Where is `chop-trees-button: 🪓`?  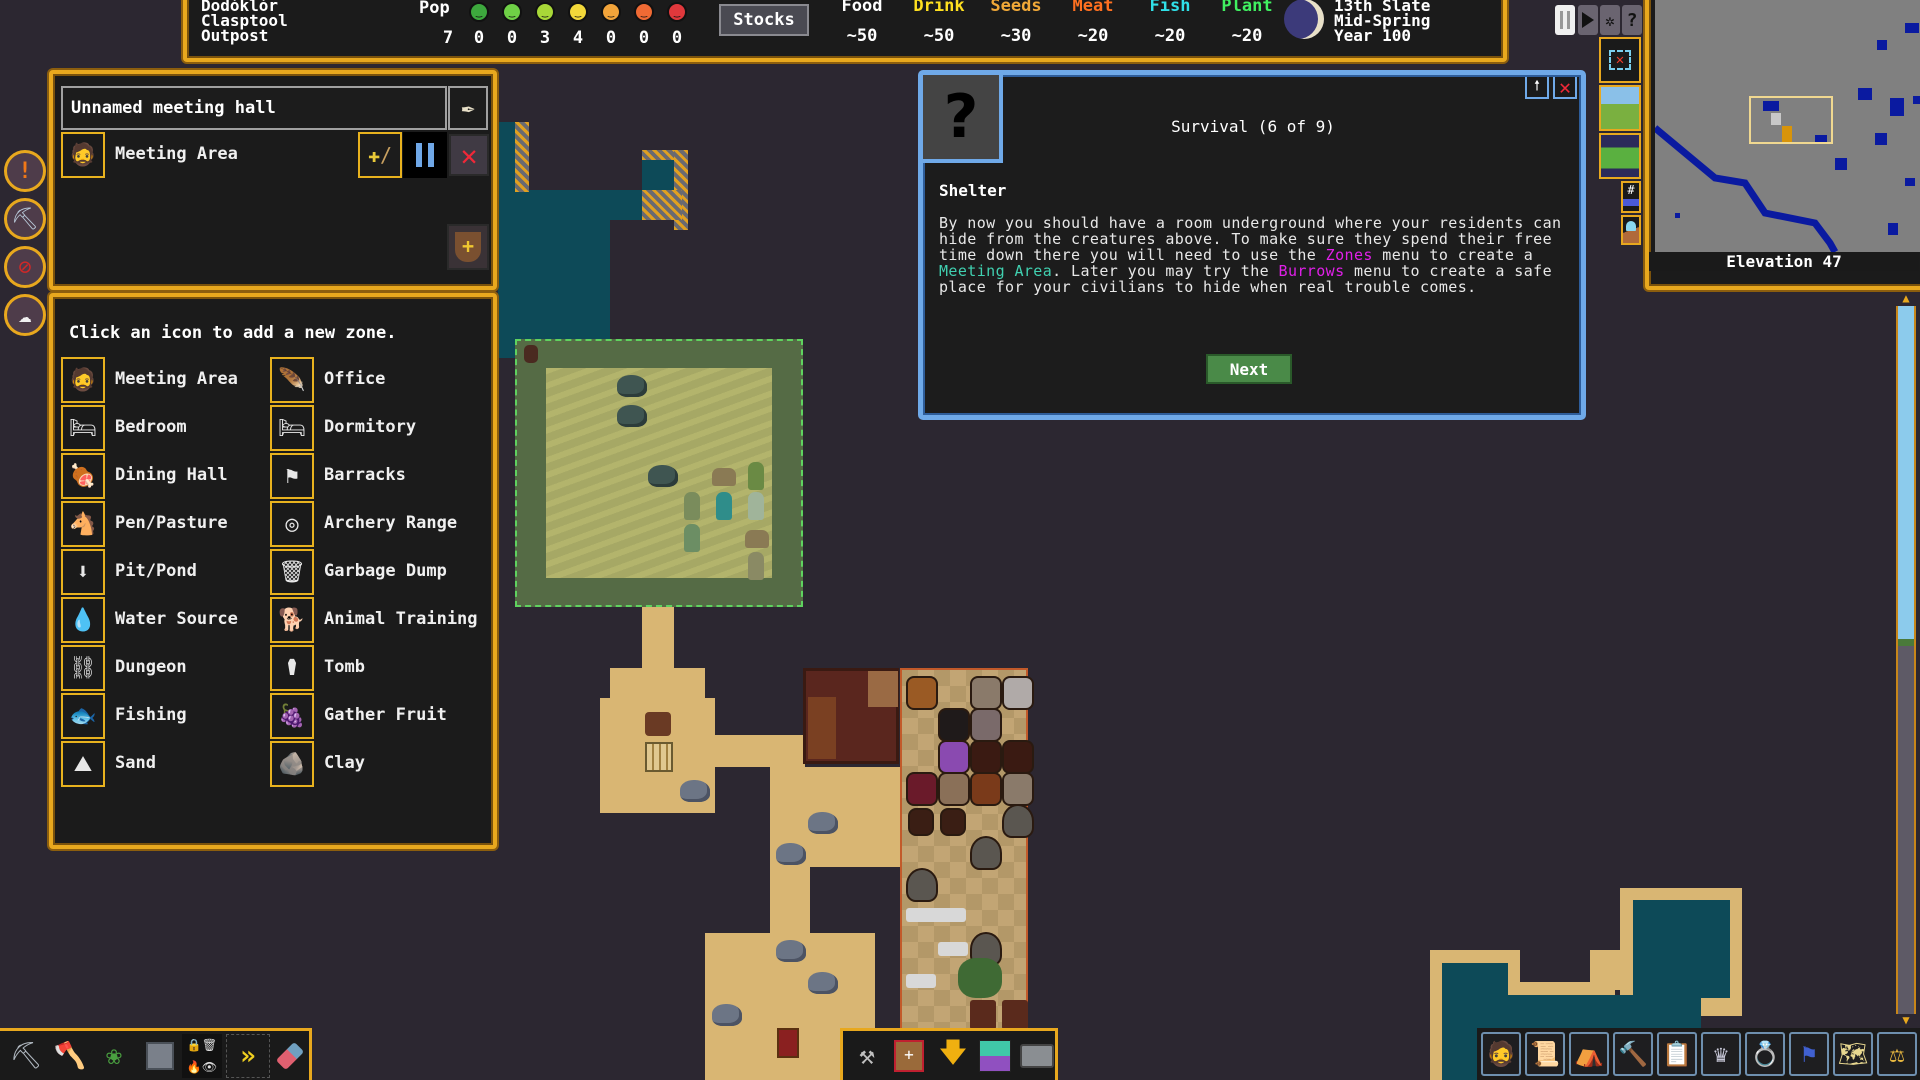
chop-trees-button: 🪓 is located at coordinates (70, 1056).